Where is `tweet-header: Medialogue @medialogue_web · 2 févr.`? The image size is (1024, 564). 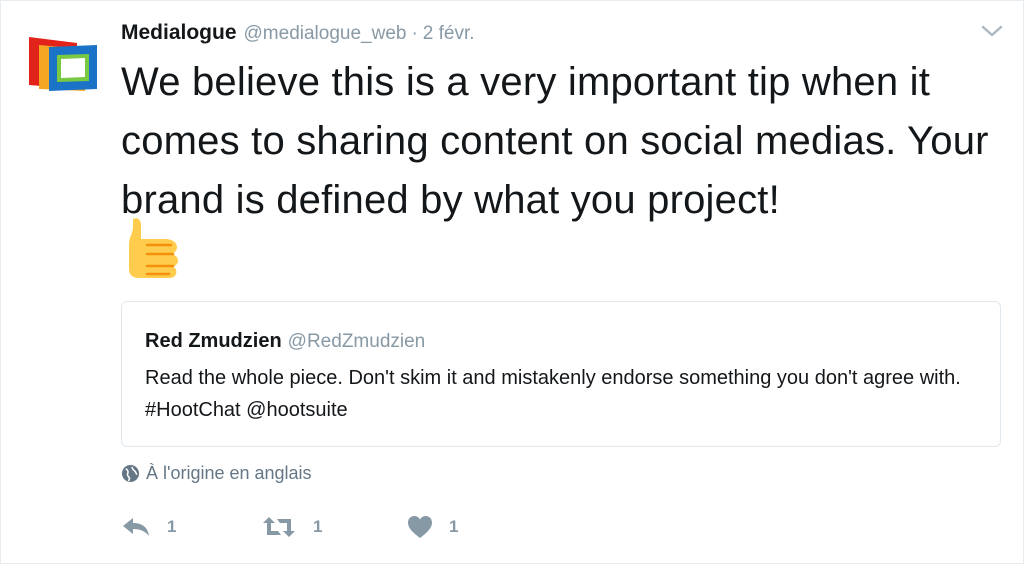
tweet-header: Medialogue @medialogue_web · 2 févr. is located at coordinates (298, 35).